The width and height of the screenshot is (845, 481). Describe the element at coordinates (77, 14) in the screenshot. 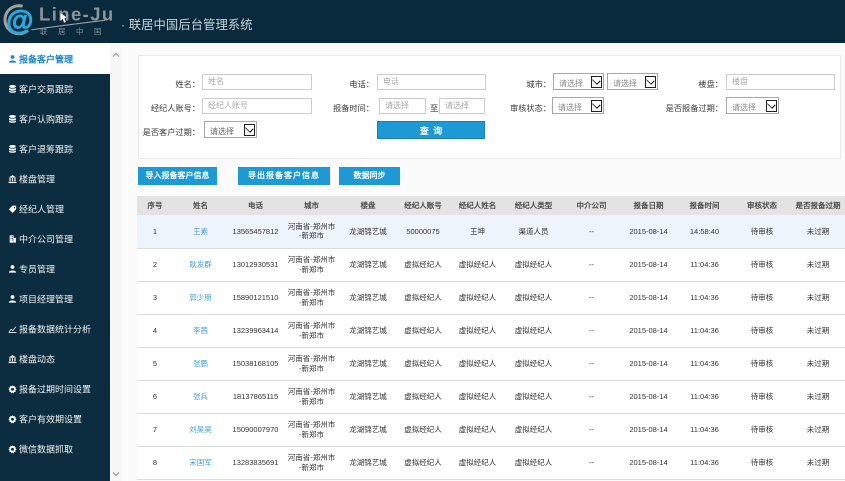

I see `svg-text: Line-Ju` at that location.